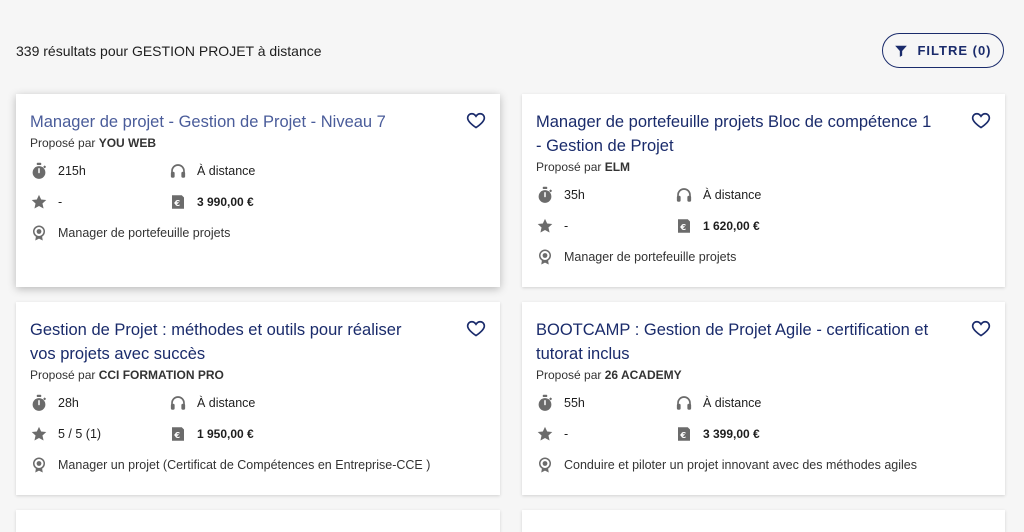  I want to click on card-price: 3 399,00 €, so click(731, 434).